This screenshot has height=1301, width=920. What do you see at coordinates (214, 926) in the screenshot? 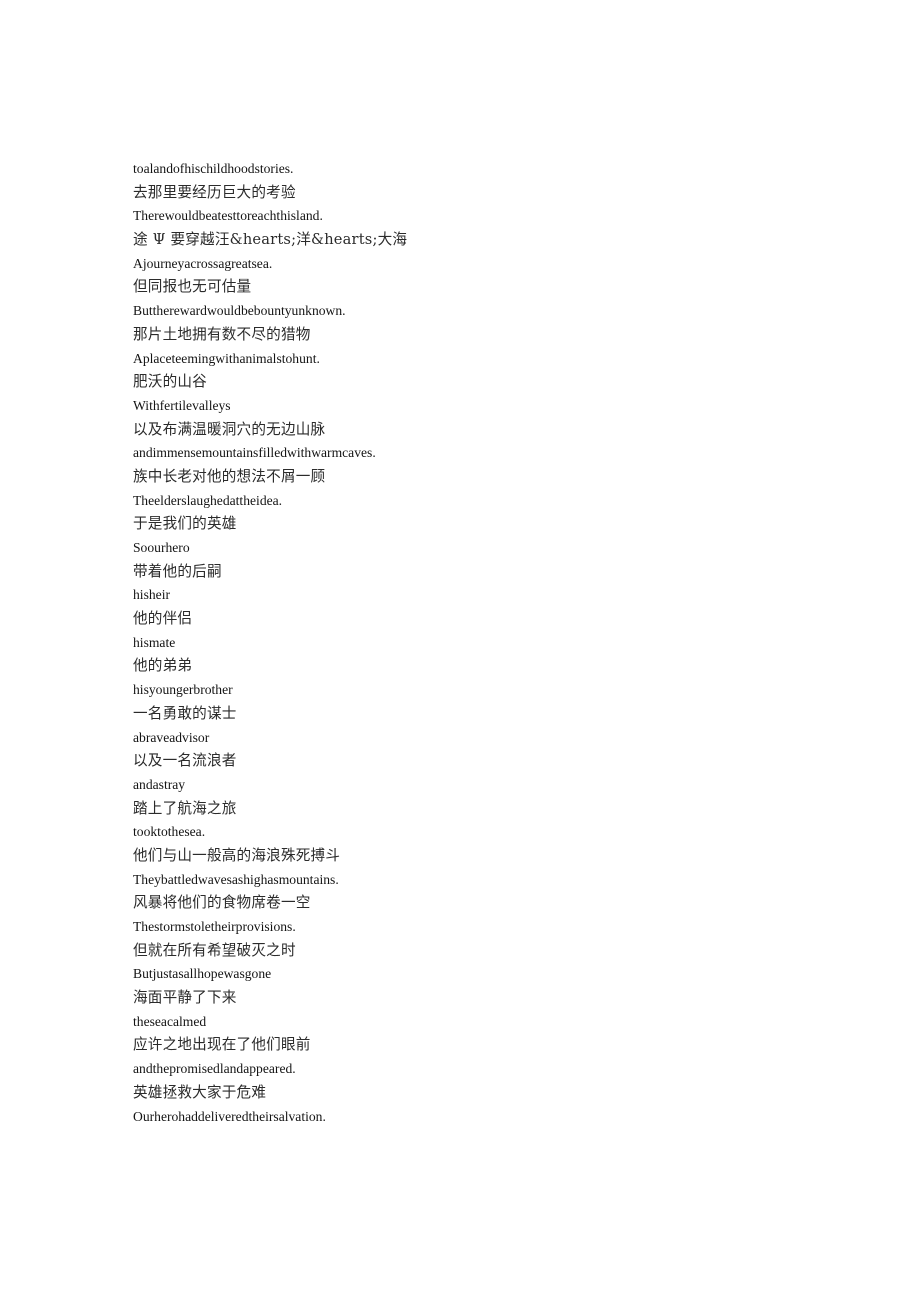
I see `document-line: Thestormstoletheirprovisions.` at bounding box center [214, 926].